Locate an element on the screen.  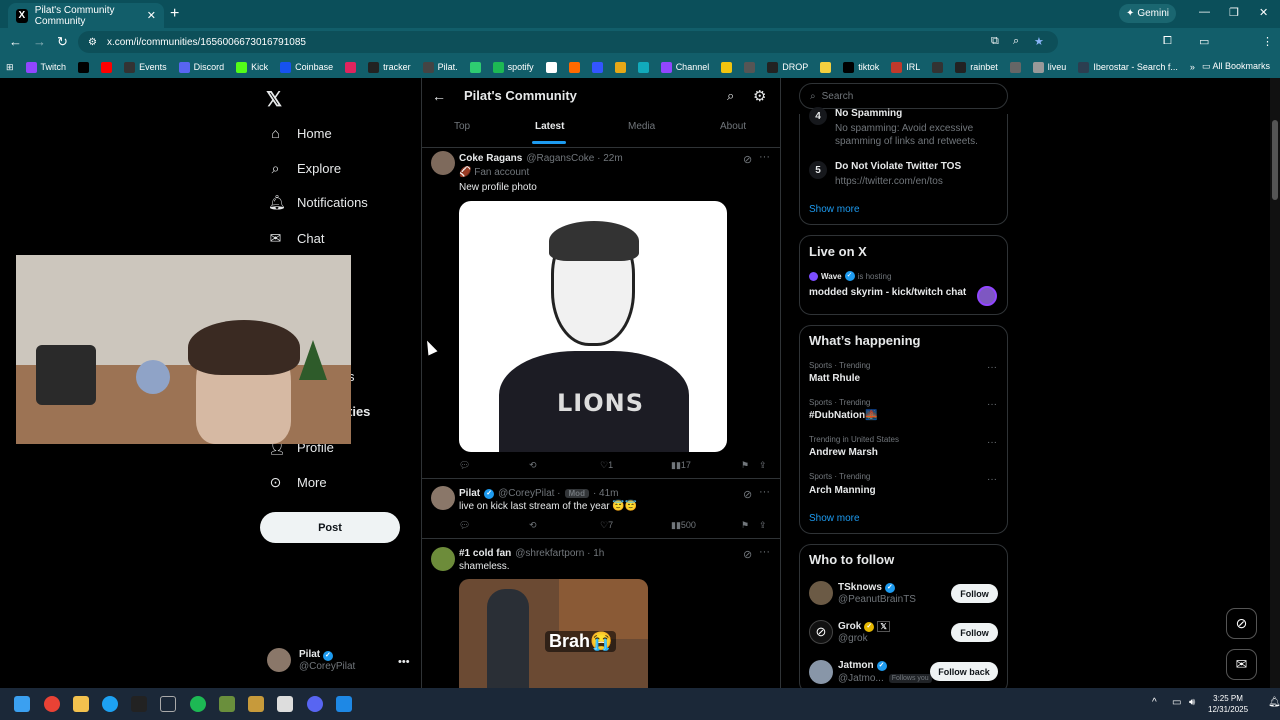
reload-button: ↻ is located at coordinates (62, 42).